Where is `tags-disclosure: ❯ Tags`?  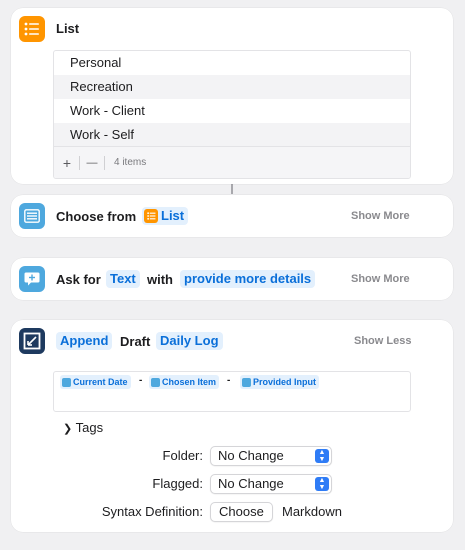 tags-disclosure: ❯ Tags is located at coordinates (83, 427).